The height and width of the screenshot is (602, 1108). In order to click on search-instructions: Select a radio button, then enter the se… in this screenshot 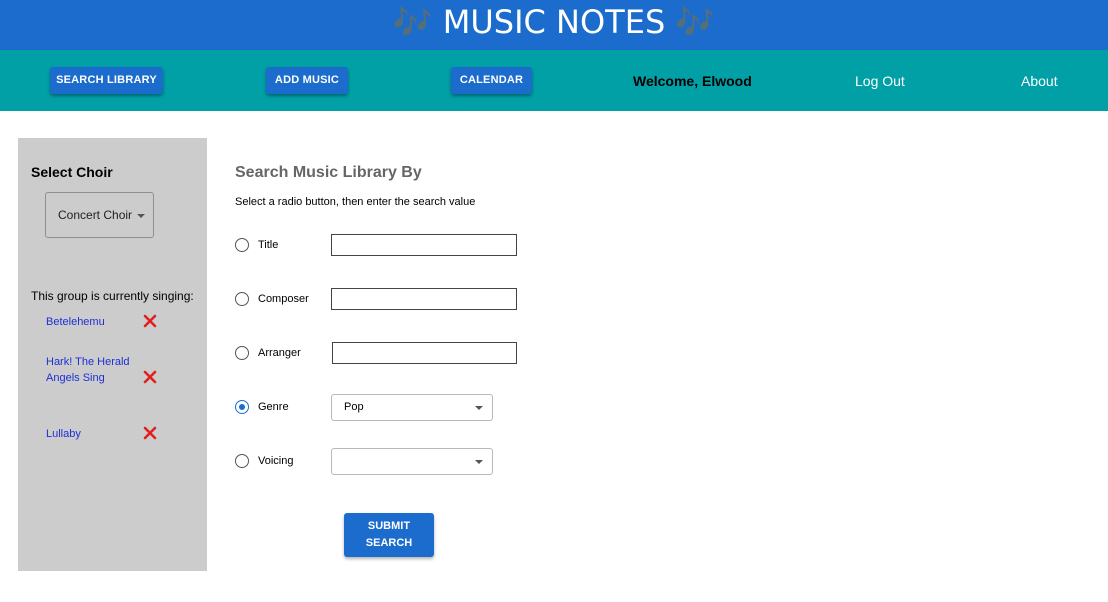, I will do `click(355, 202)`.